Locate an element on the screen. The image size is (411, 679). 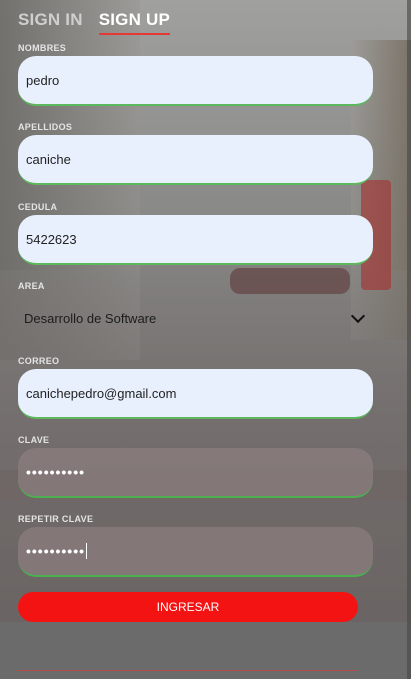
tab-sign-in: SIGN IN is located at coordinates (50, 22).